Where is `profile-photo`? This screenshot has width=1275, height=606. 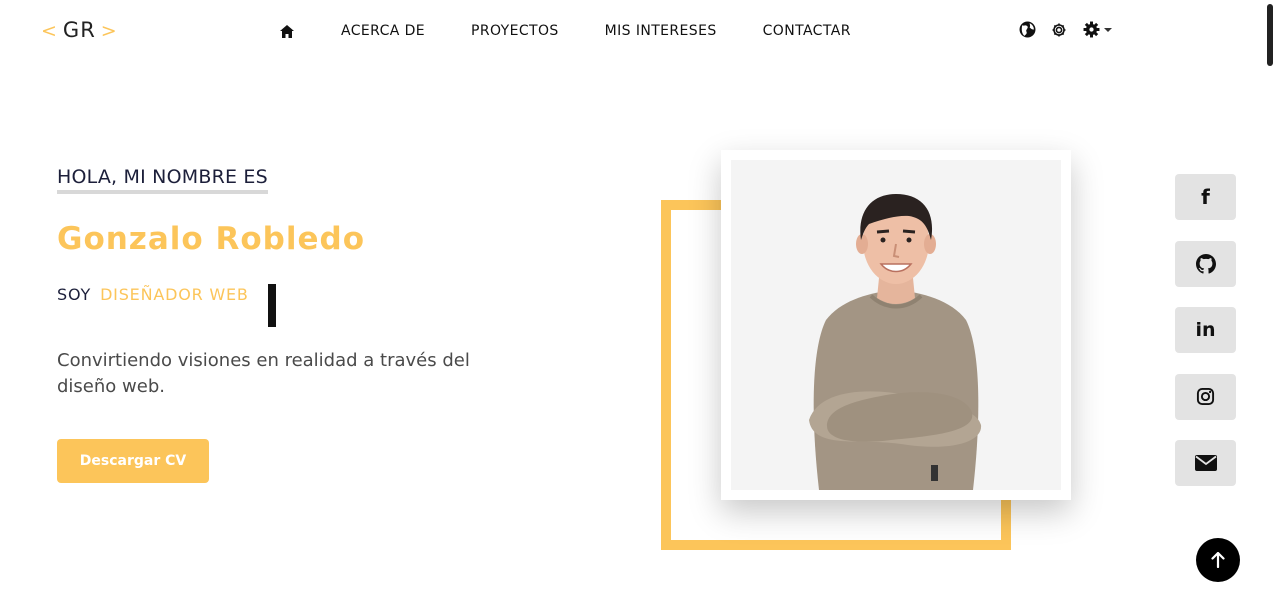
profile-photo is located at coordinates (896, 325).